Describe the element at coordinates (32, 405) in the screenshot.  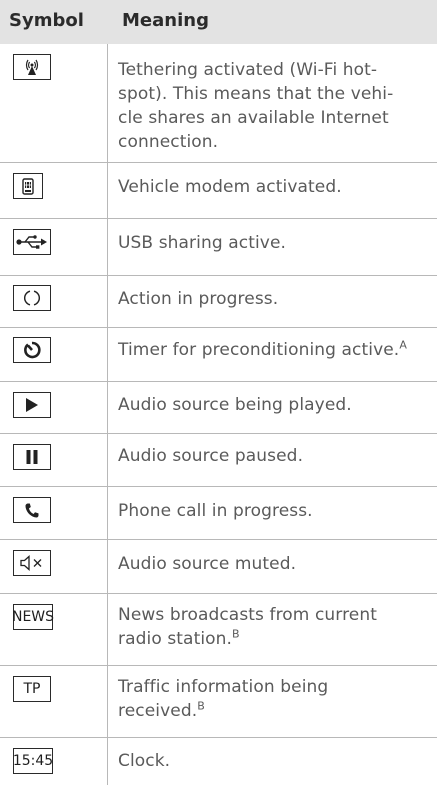
I see `play-icon` at that location.